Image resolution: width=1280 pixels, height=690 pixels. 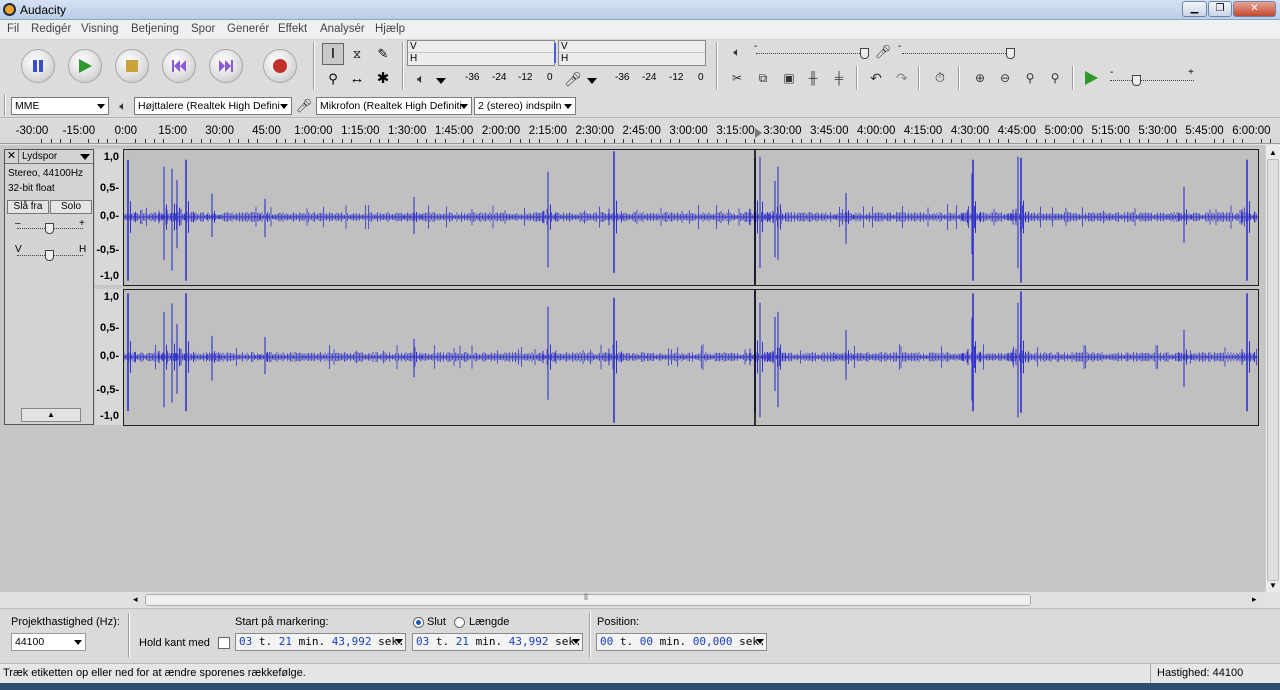 I want to click on collapse-track-button: ▲, so click(x=51, y=415).